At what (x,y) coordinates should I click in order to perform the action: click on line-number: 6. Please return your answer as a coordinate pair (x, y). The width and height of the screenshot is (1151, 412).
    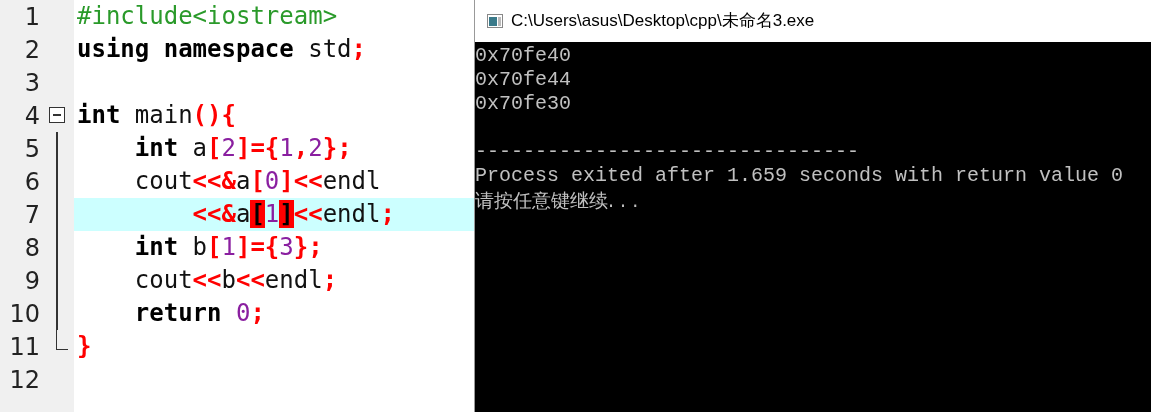
    Looking at the image, I should click on (31, 182).